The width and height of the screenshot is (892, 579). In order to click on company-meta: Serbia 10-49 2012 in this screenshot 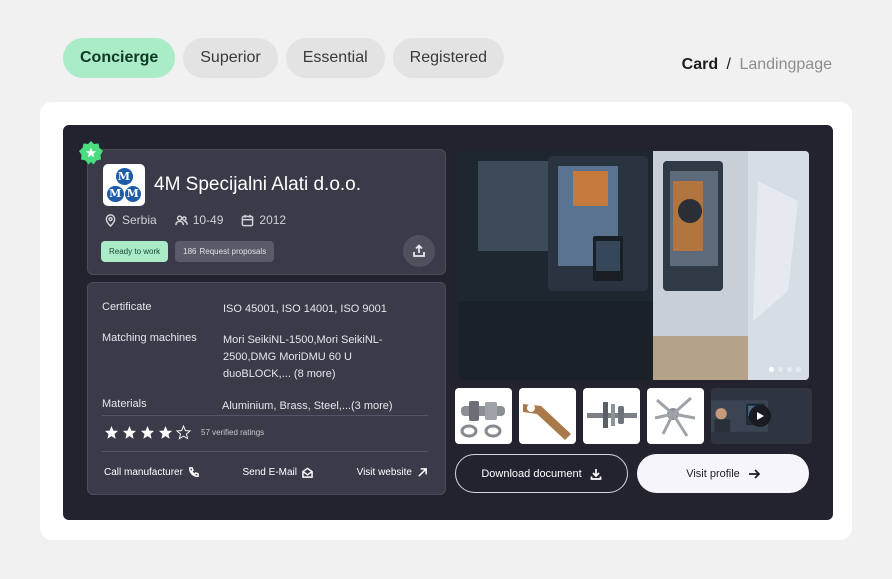, I will do `click(195, 220)`.